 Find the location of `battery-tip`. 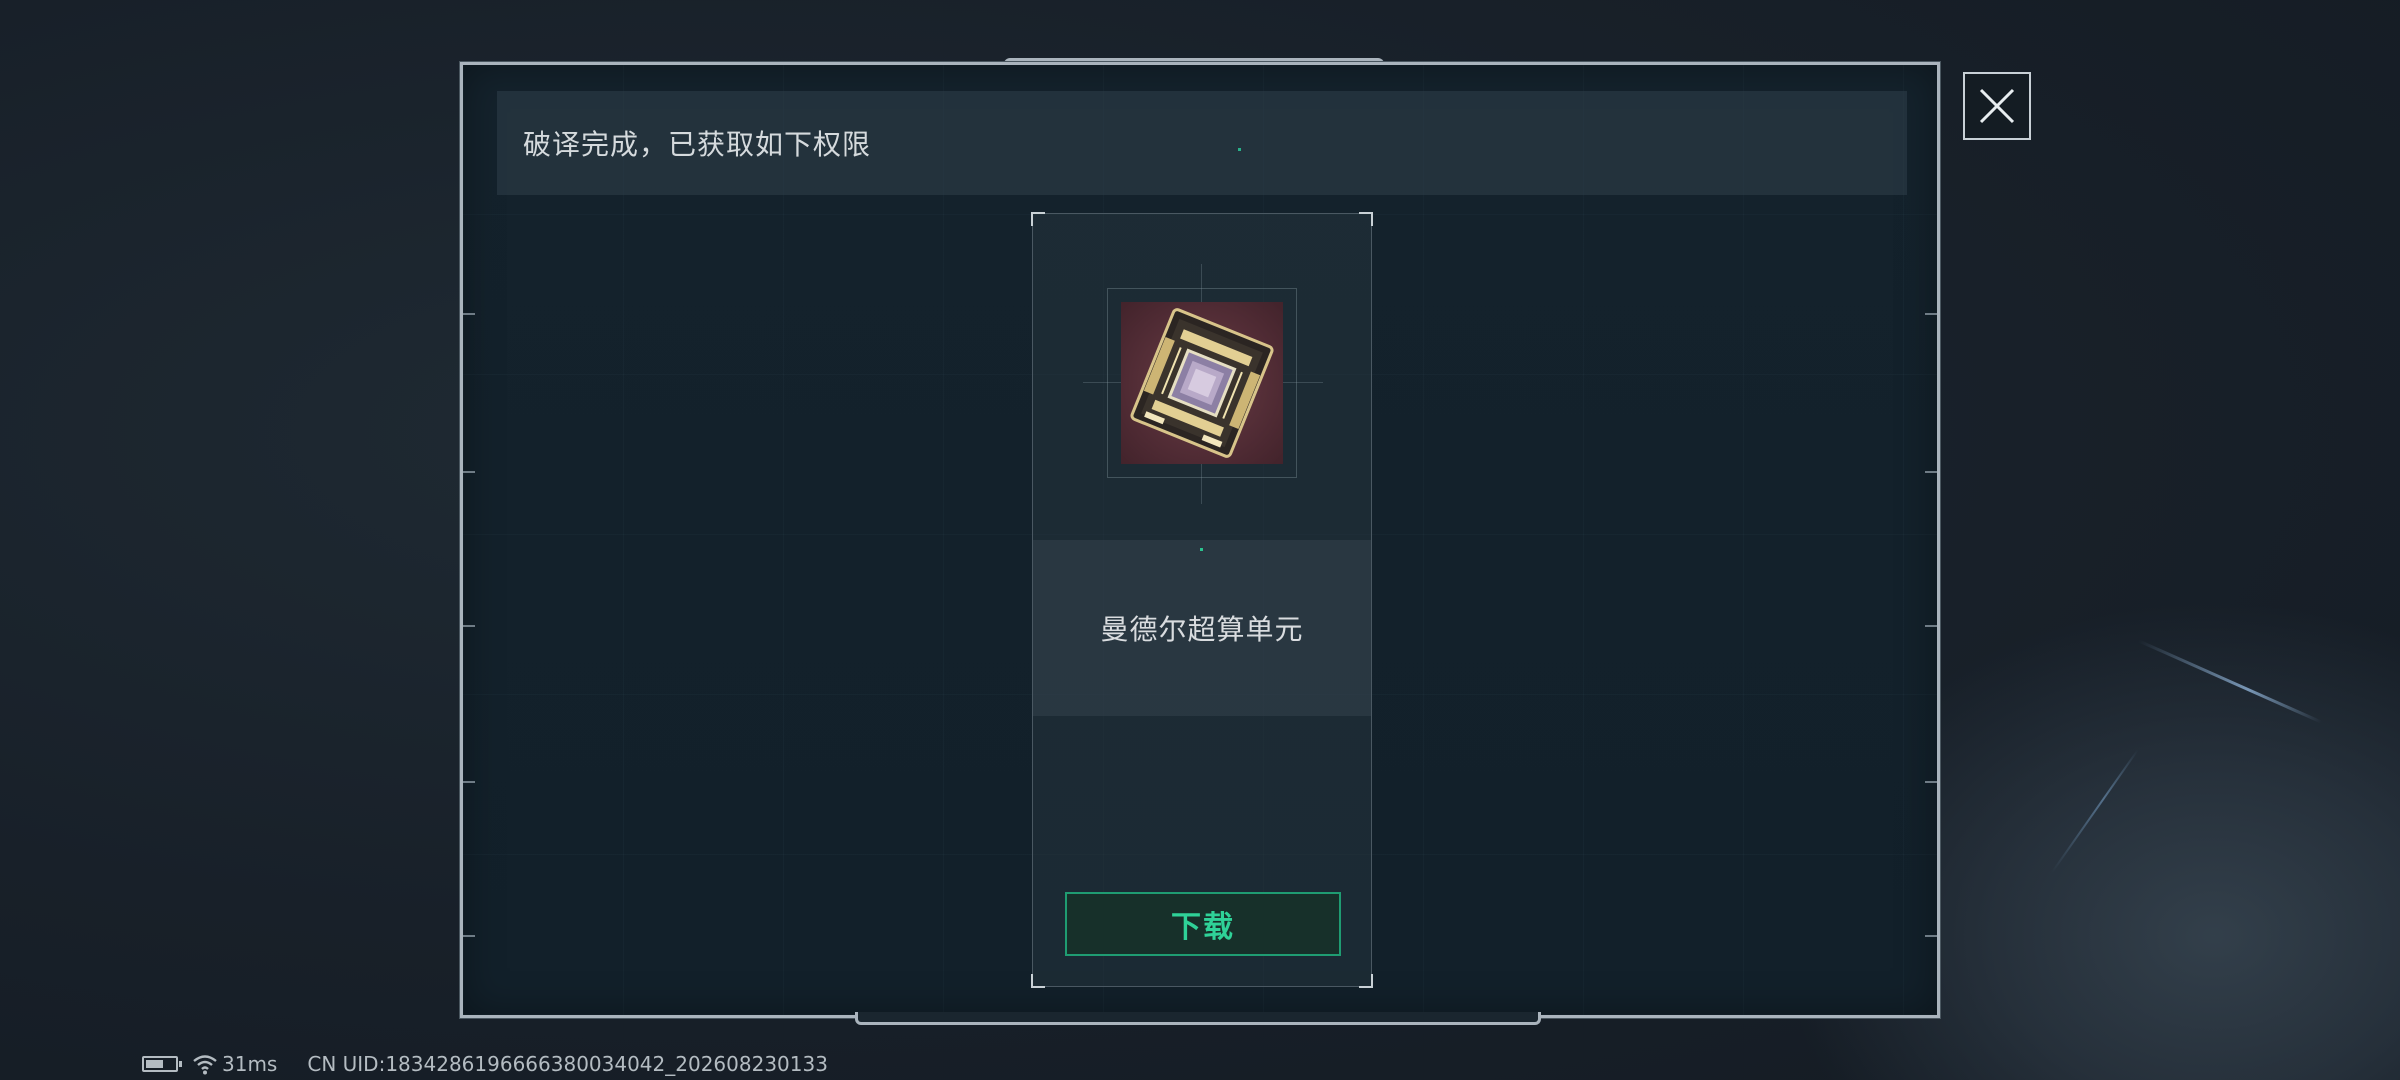

battery-tip is located at coordinates (180, 1064).